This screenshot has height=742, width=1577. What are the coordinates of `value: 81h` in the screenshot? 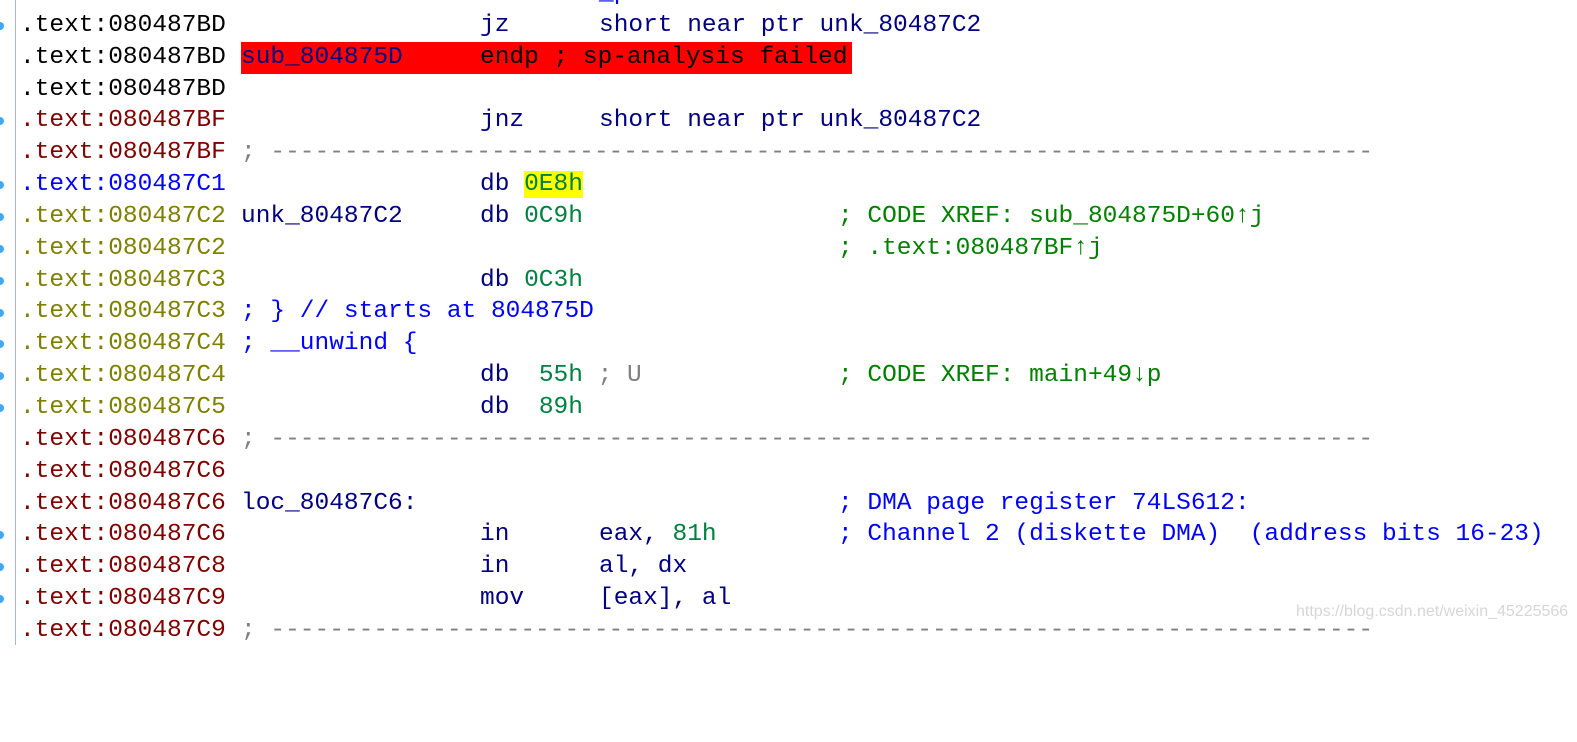 It's located at (694, 535).